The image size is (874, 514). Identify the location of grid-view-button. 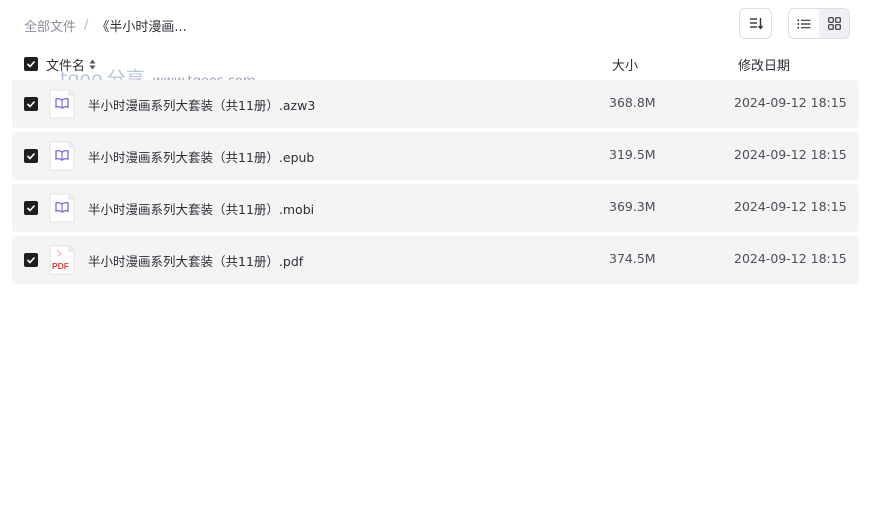
(834, 23).